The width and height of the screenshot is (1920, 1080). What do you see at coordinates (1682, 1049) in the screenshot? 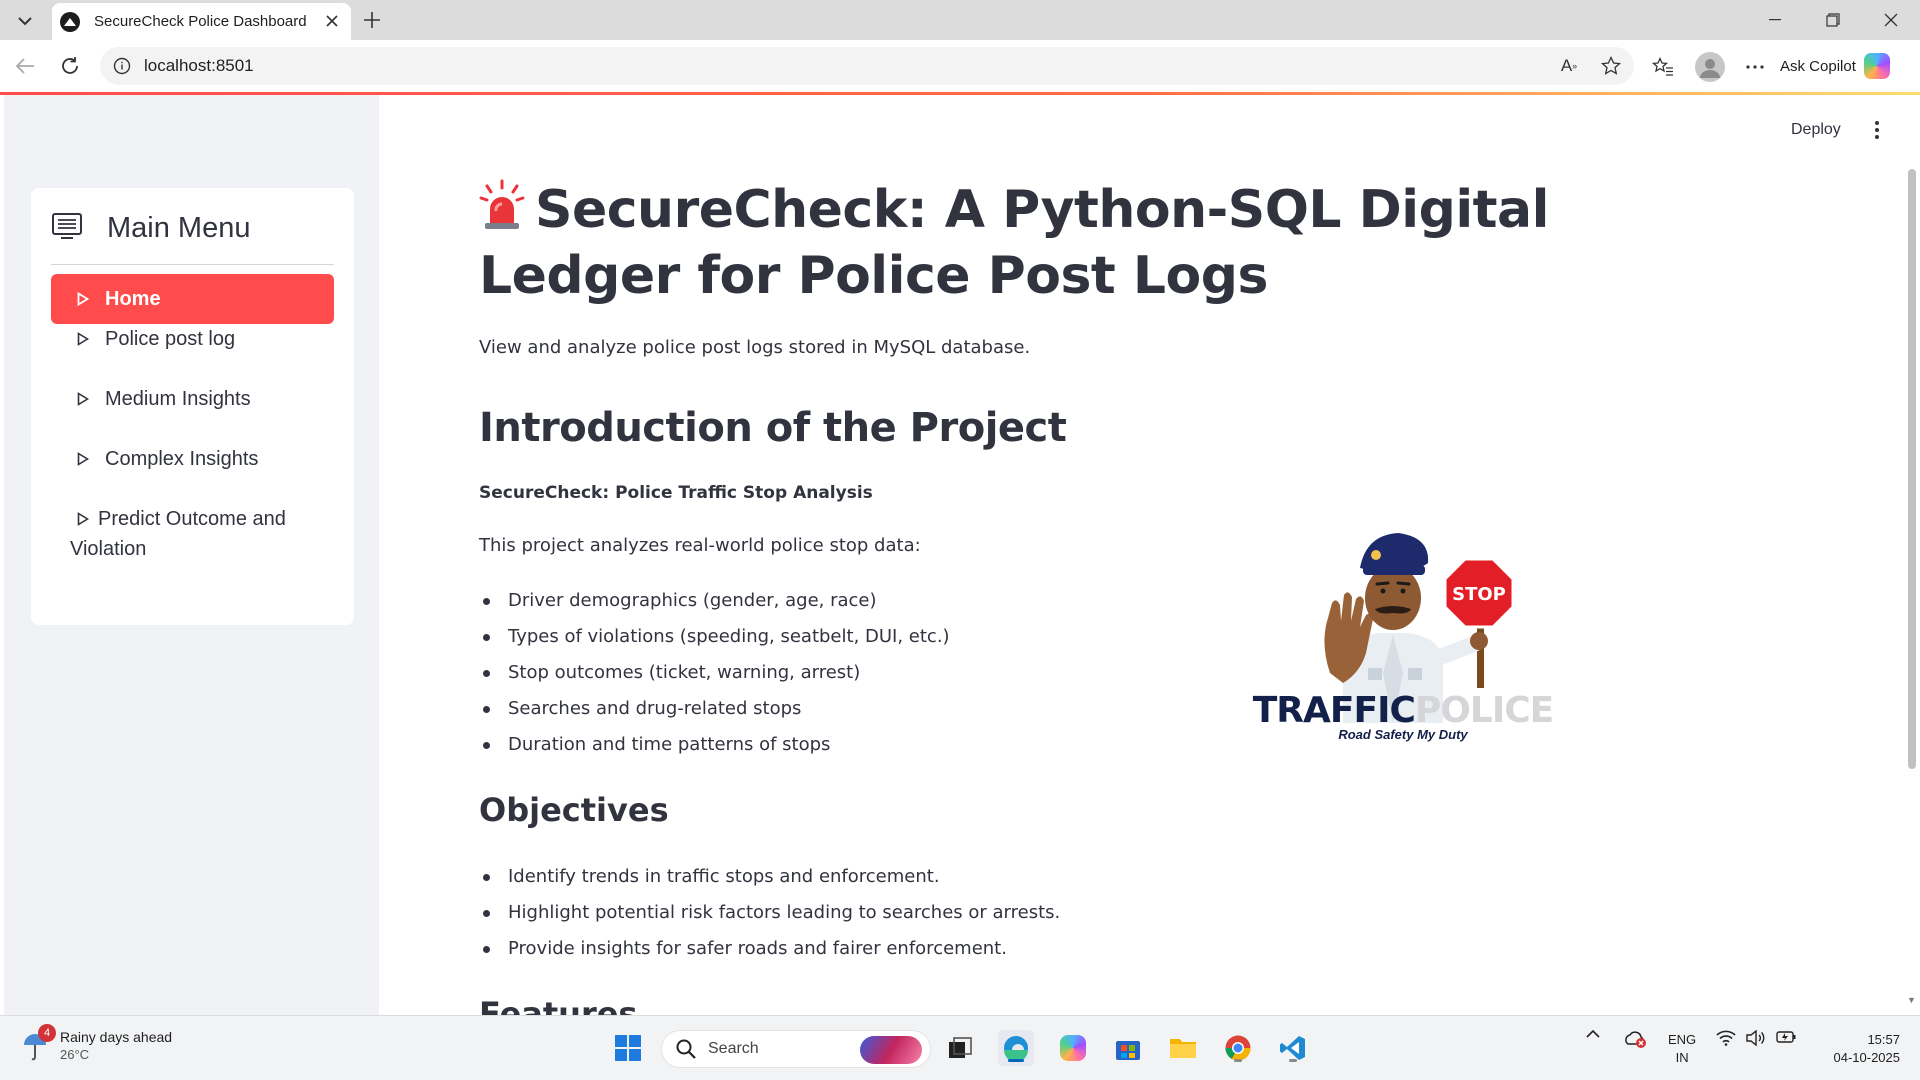
I see `input-language-indicator: ENG IN` at bounding box center [1682, 1049].